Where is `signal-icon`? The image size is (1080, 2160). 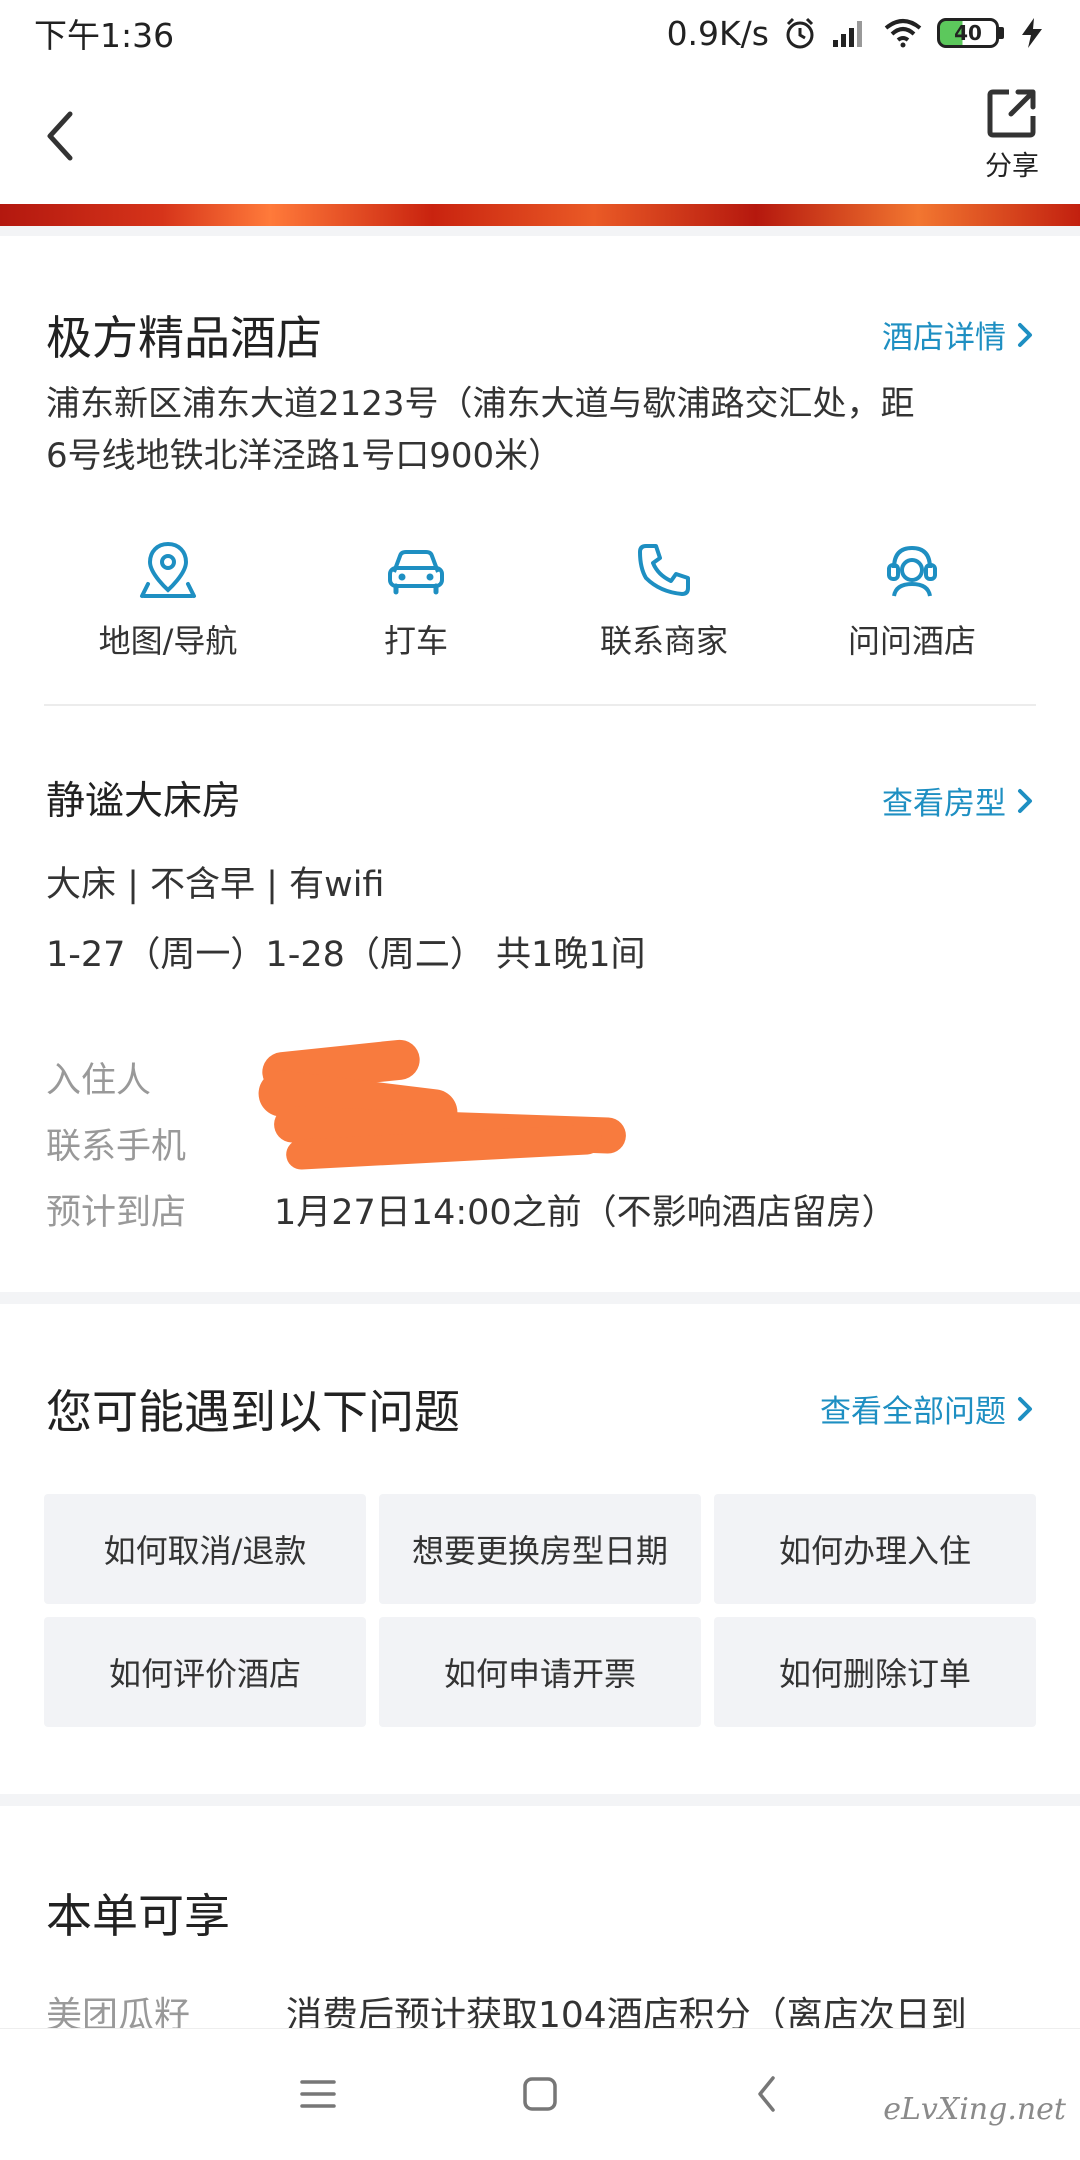 signal-icon is located at coordinates (847, 34).